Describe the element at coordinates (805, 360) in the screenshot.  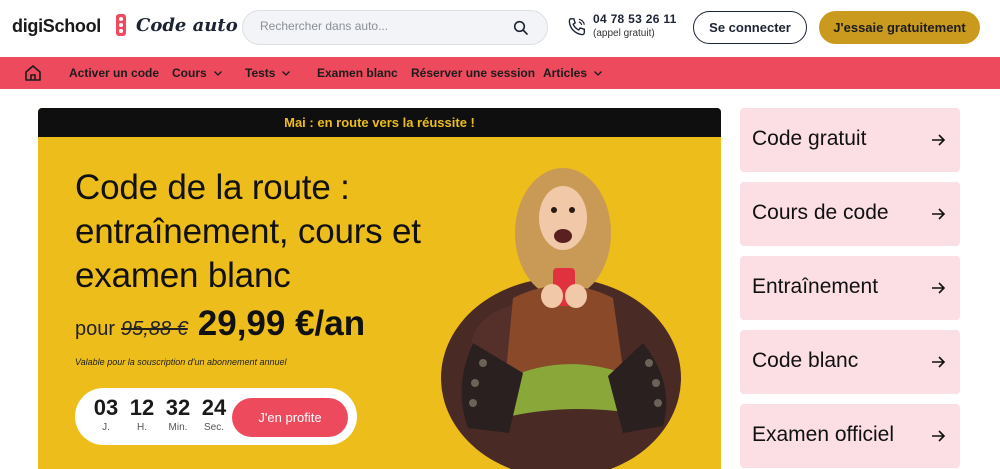
I see `card-label: Code blanc` at that location.